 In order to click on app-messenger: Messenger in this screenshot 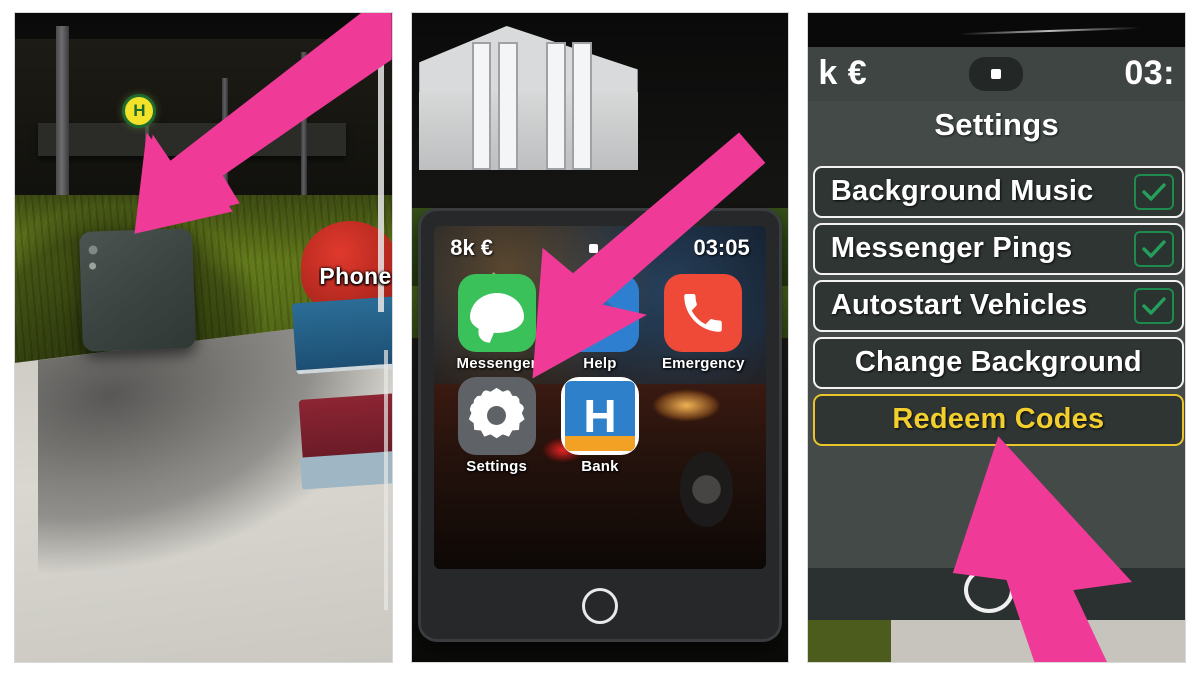, I will do `click(496, 322)`.